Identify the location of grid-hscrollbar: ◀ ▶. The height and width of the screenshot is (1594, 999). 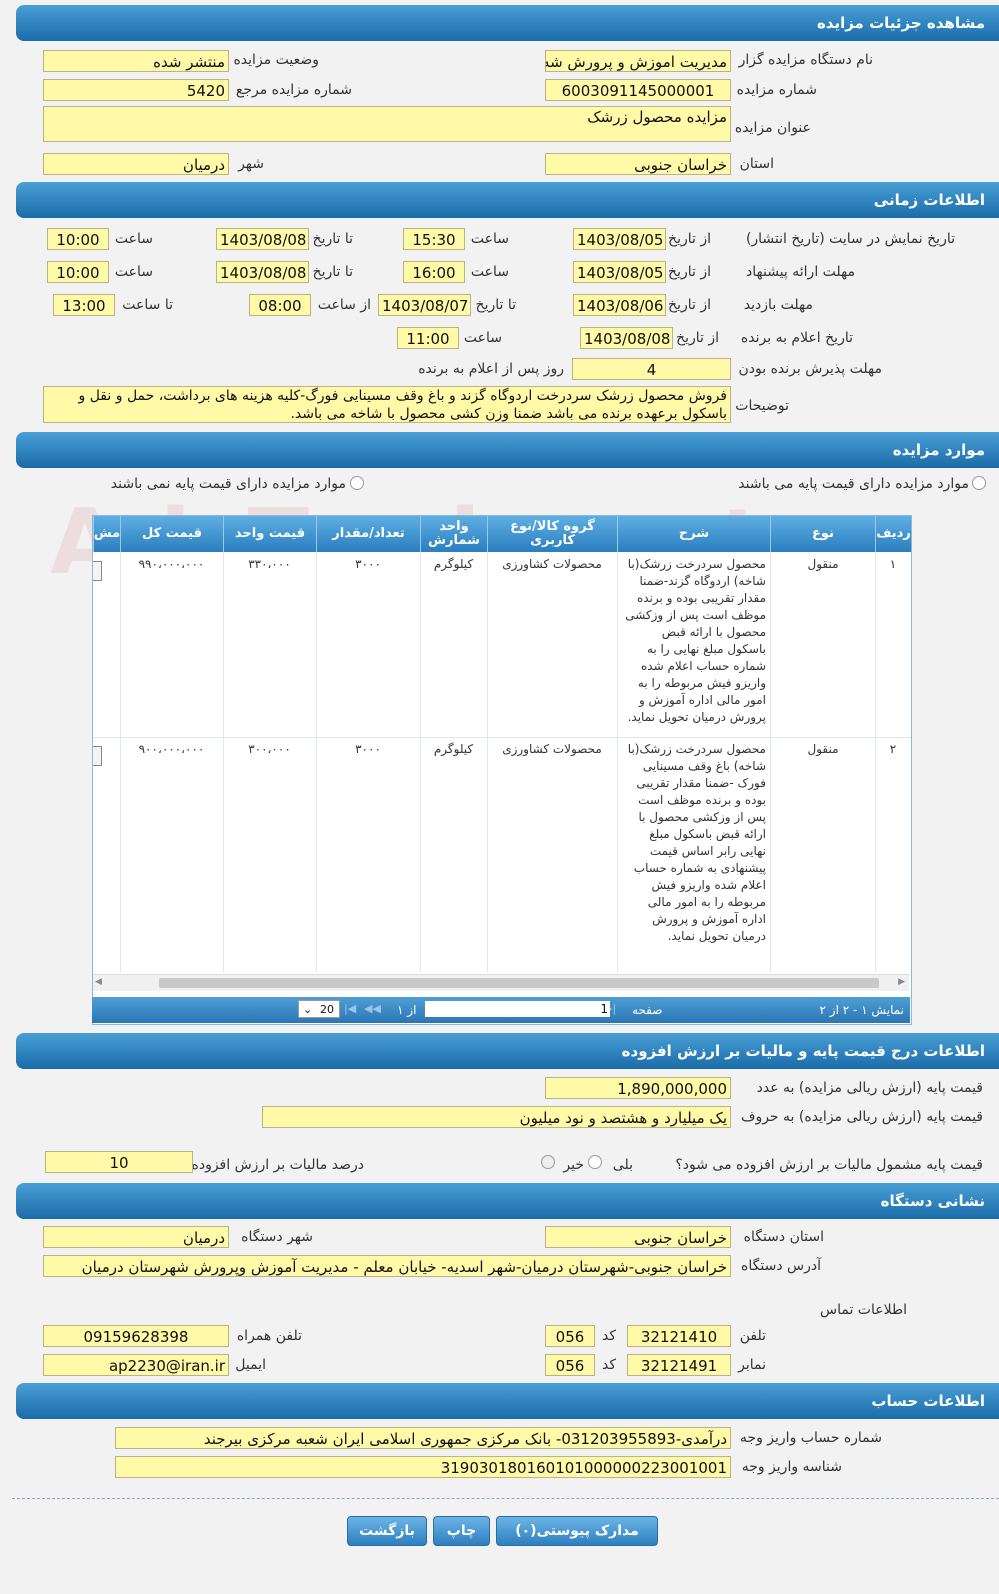
(501, 982).